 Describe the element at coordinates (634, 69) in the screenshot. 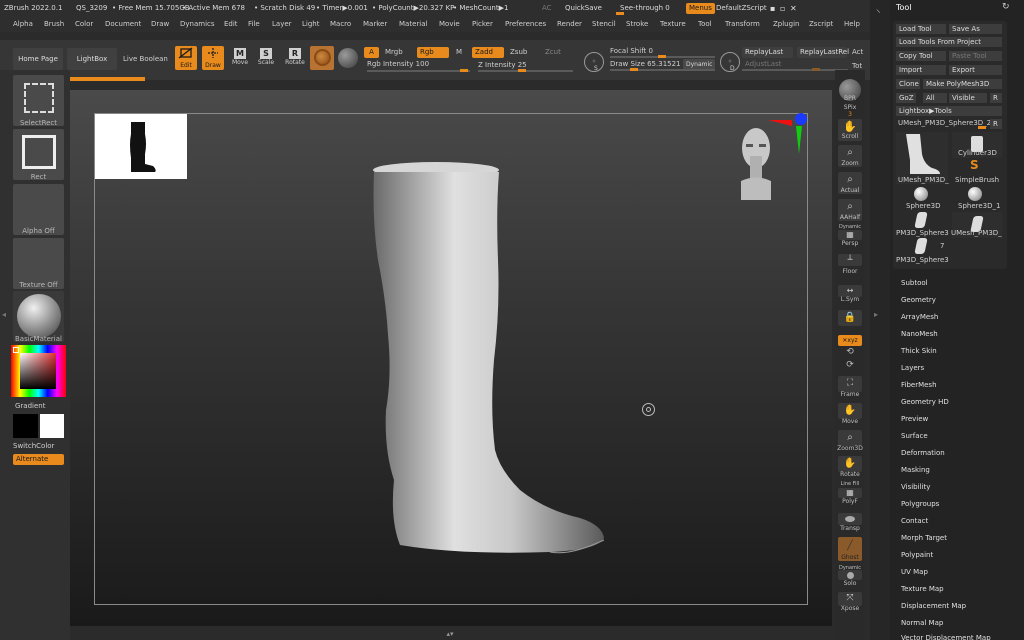

I see `draw-size-knob` at that location.